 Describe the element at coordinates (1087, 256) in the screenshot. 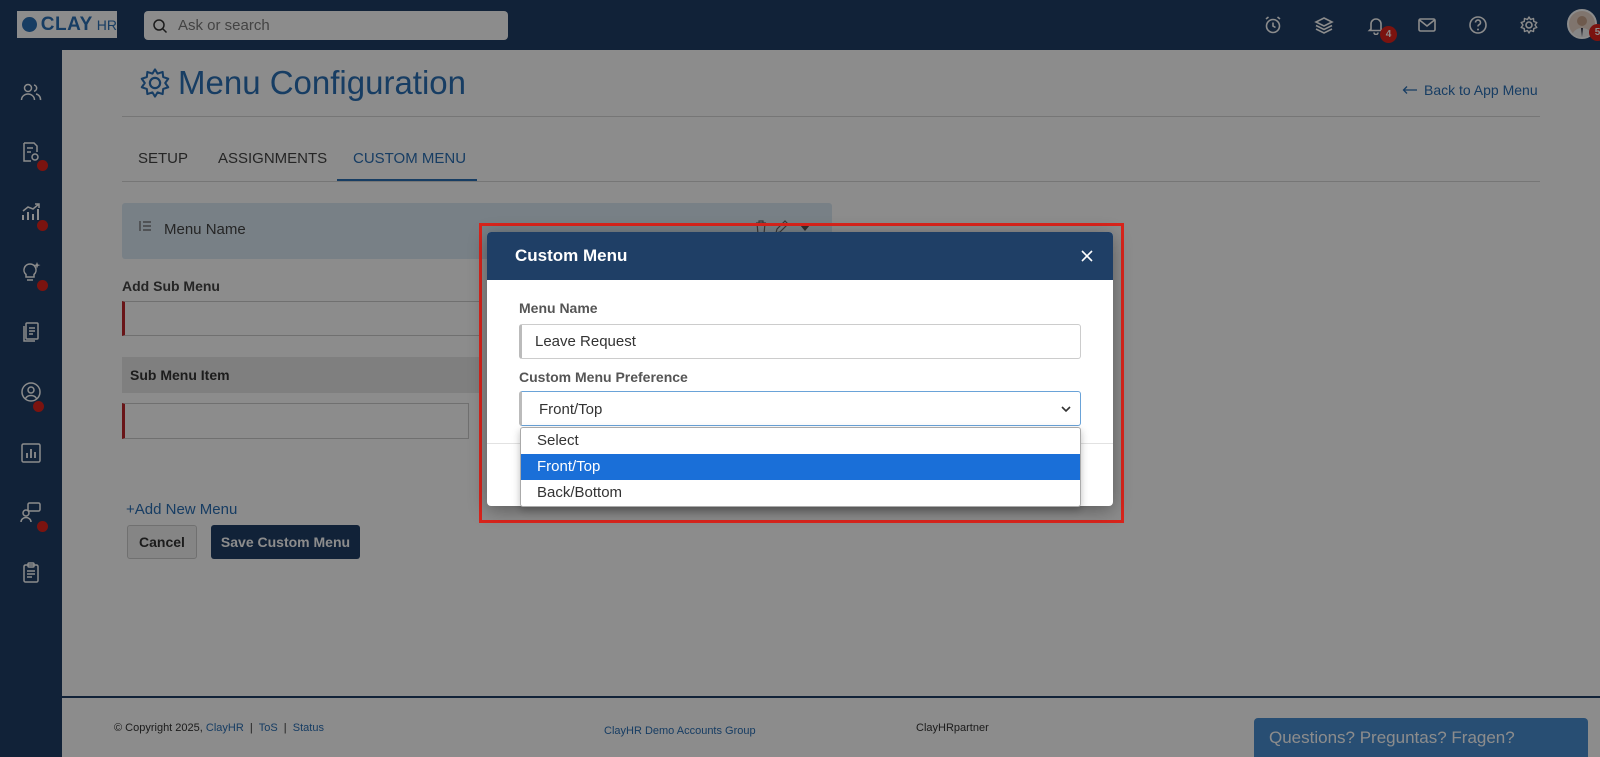

I see `close-icon` at that location.